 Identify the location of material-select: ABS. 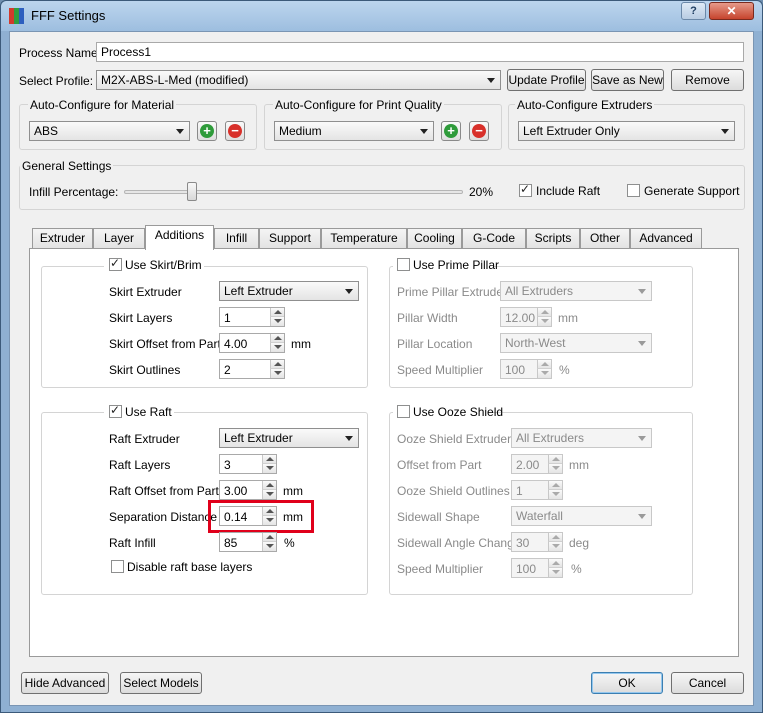
(109, 131).